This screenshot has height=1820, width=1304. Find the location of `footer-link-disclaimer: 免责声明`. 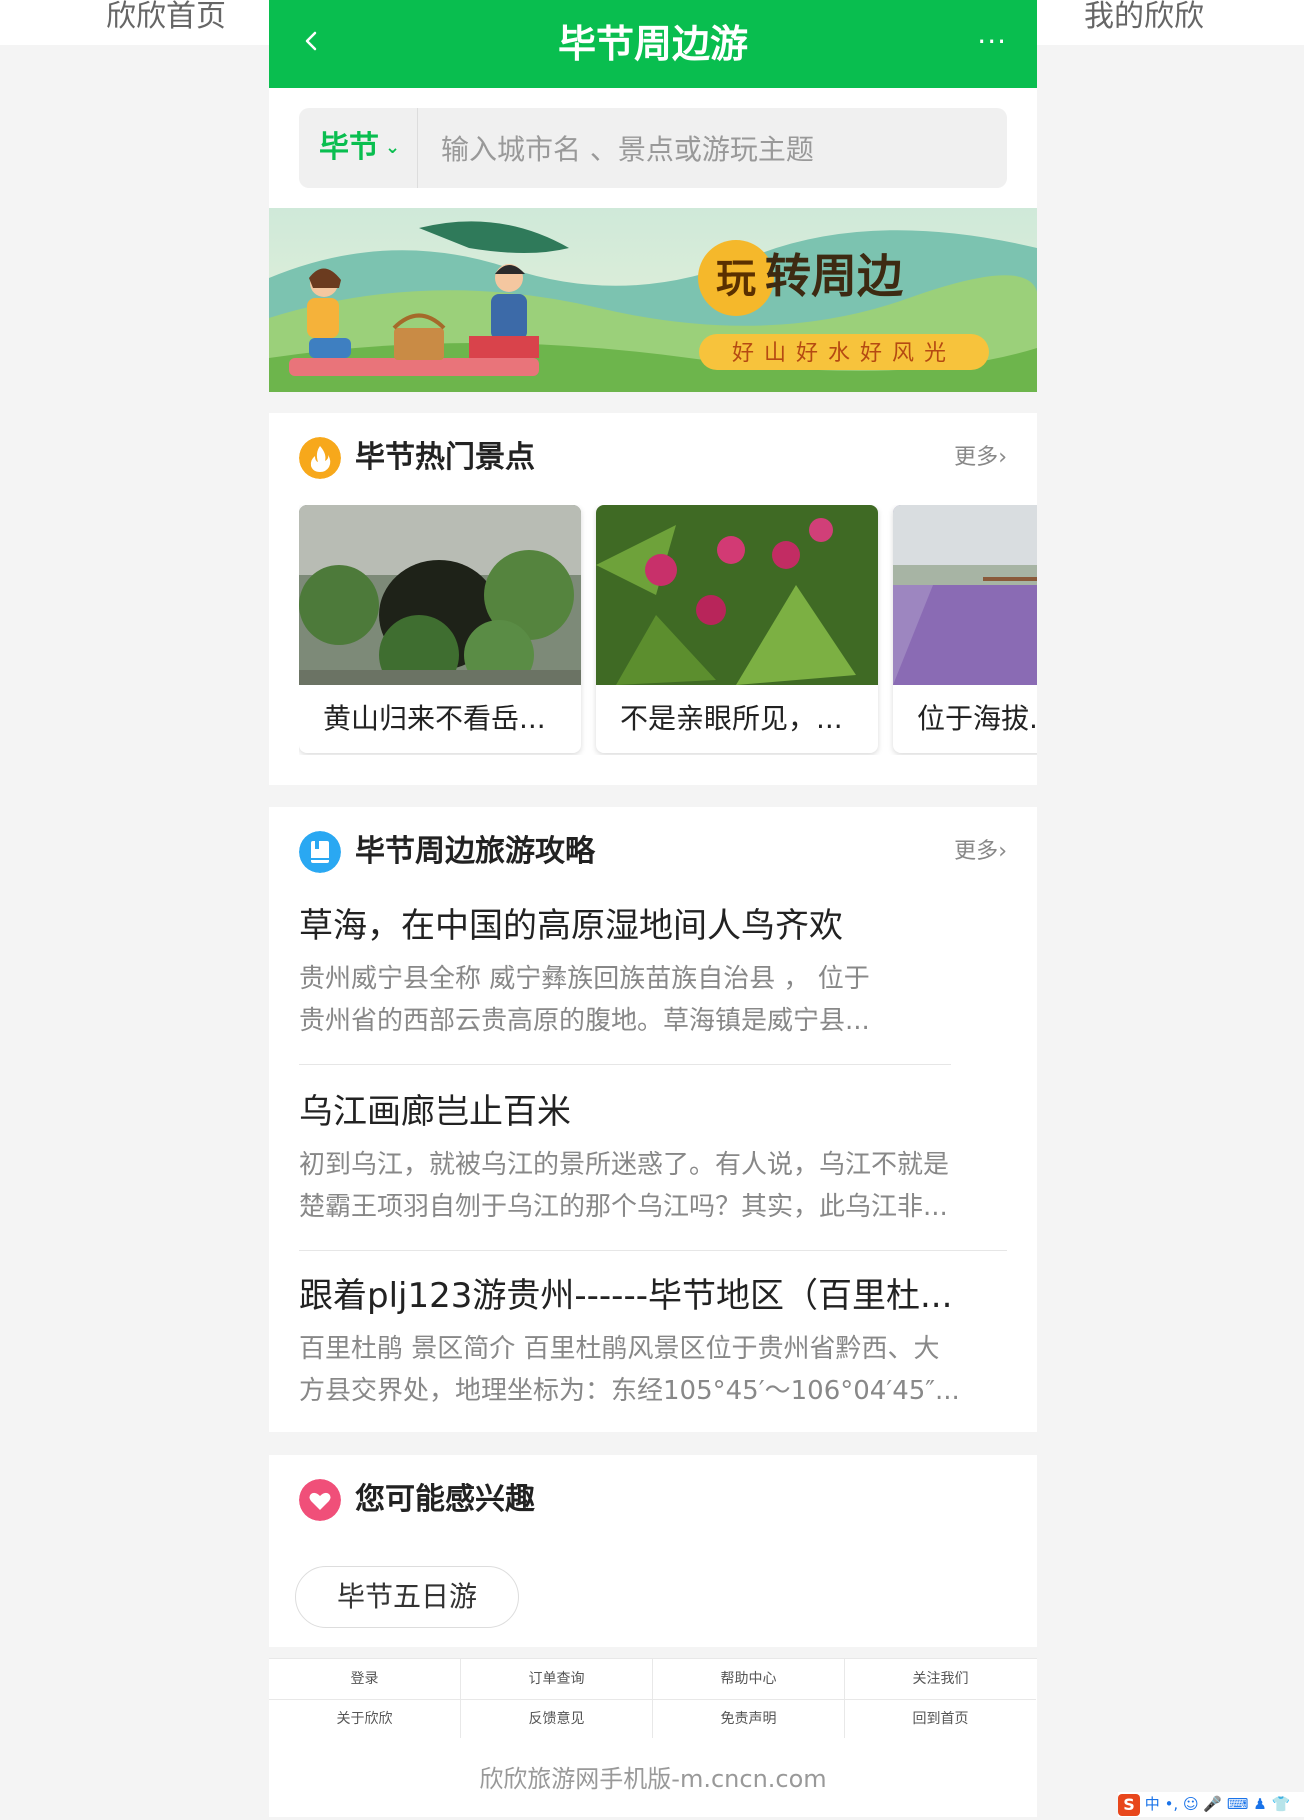

footer-link-disclaimer: 免责声明 is located at coordinates (749, 1719).